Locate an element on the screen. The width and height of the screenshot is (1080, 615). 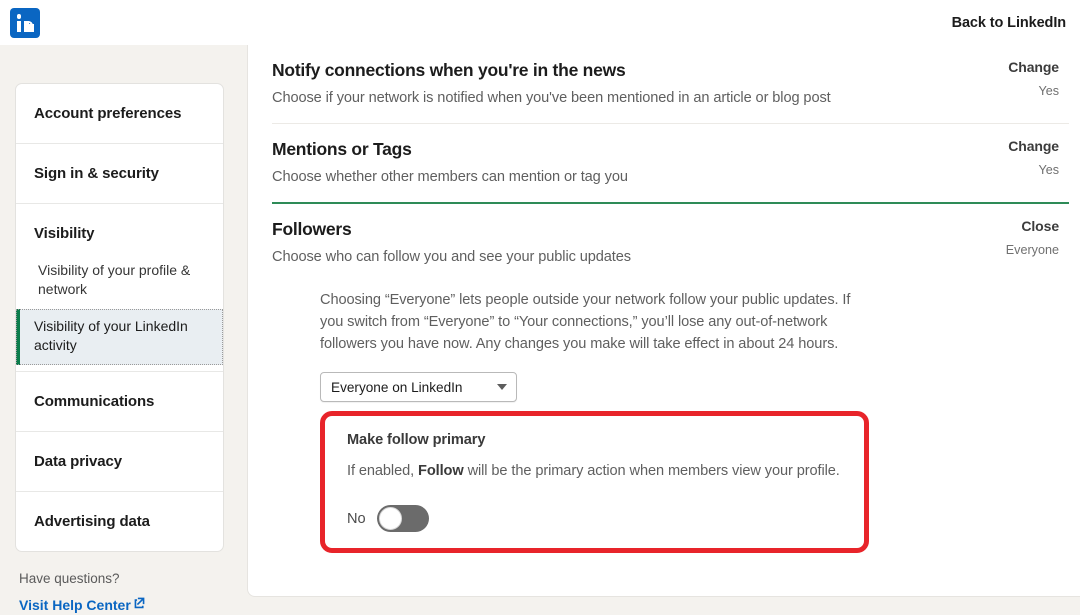
sidebar-item-account-preferences: Account preferences is located at coordinates (119, 113).